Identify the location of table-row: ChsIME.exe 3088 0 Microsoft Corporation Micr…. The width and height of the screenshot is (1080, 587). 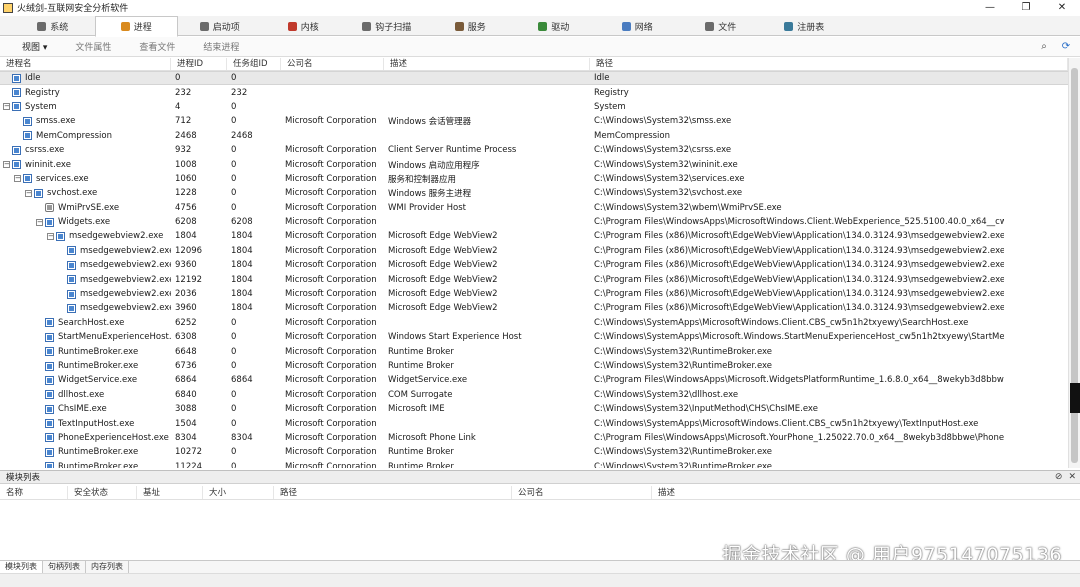
(534, 409).